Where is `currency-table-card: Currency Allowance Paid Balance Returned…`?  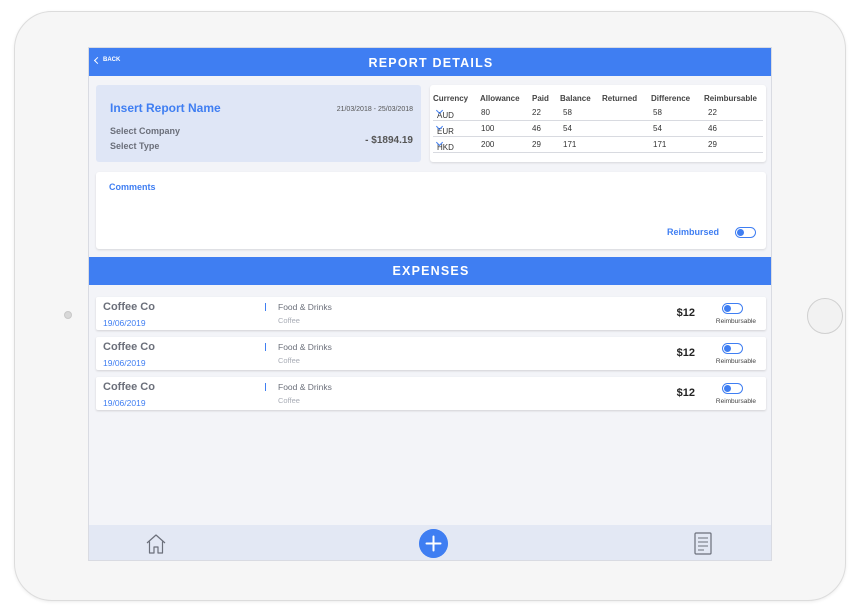 currency-table-card: Currency Allowance Paid Balance Returned… is located at coordinates (598, 123).